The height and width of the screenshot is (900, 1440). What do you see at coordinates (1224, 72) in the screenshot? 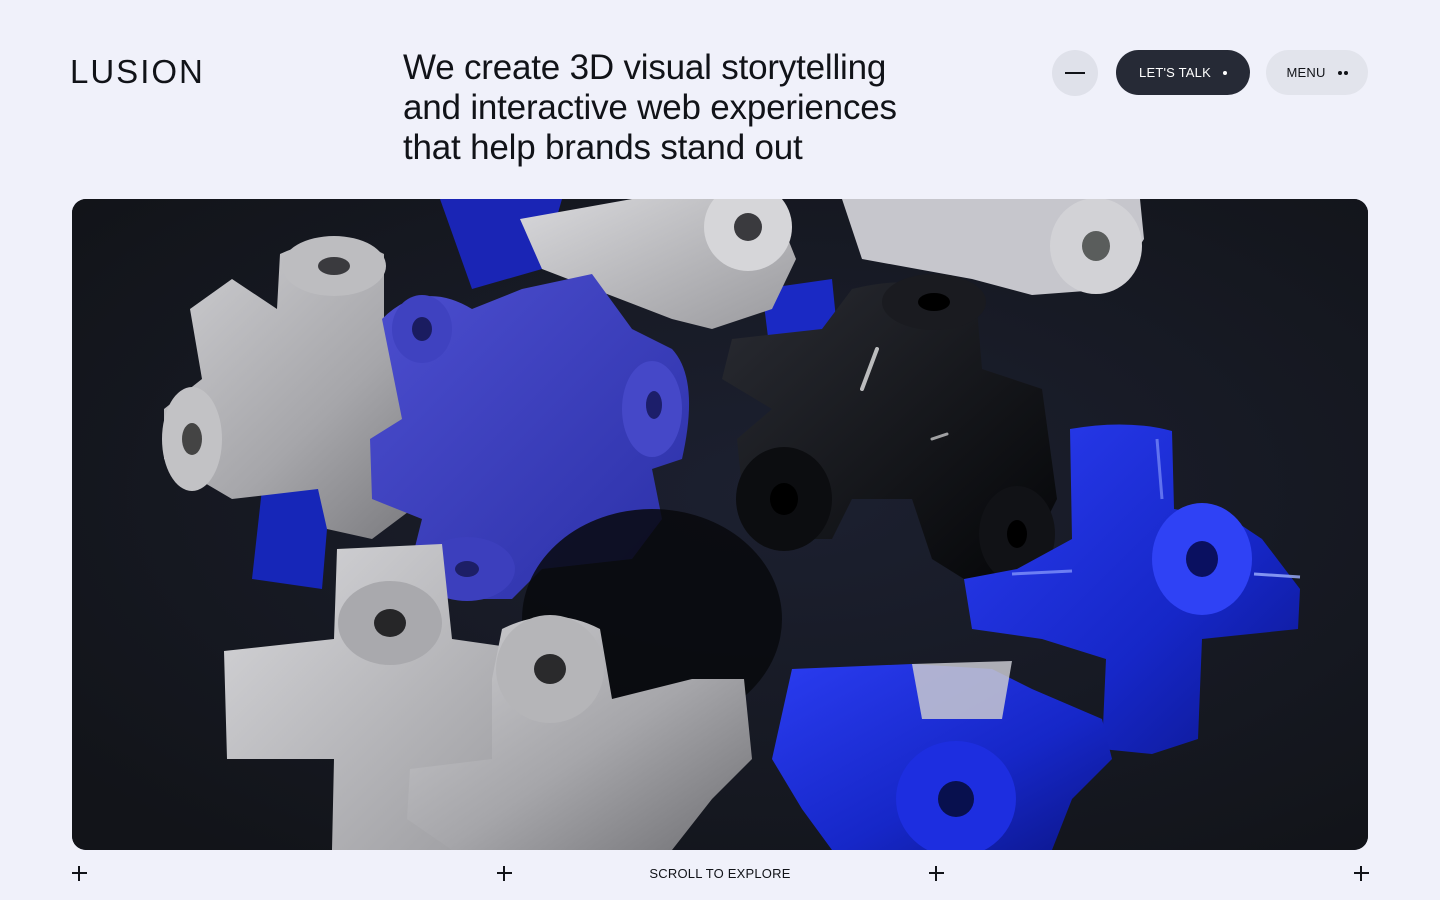
I see `dot-icon` at bounding box center [1224, 72].